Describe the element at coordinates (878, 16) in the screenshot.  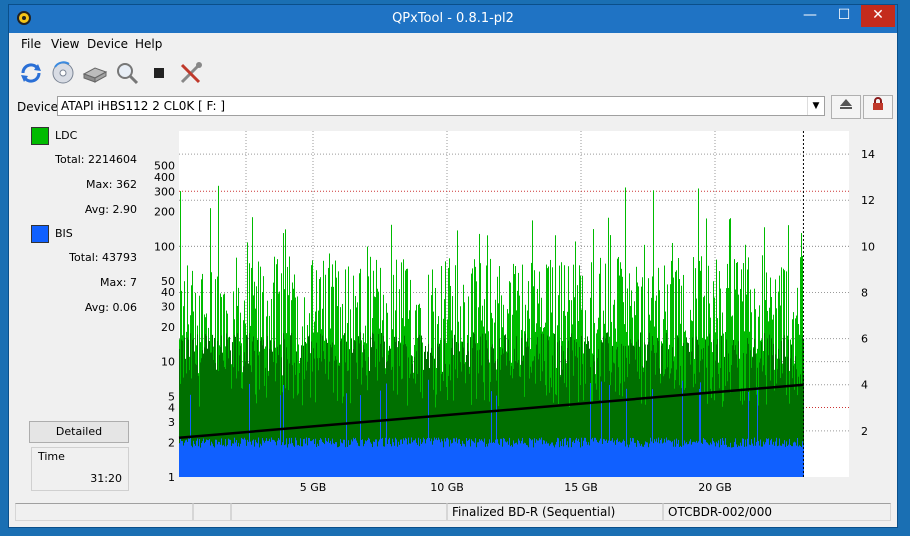
I see `close-button: ✕` at that location.